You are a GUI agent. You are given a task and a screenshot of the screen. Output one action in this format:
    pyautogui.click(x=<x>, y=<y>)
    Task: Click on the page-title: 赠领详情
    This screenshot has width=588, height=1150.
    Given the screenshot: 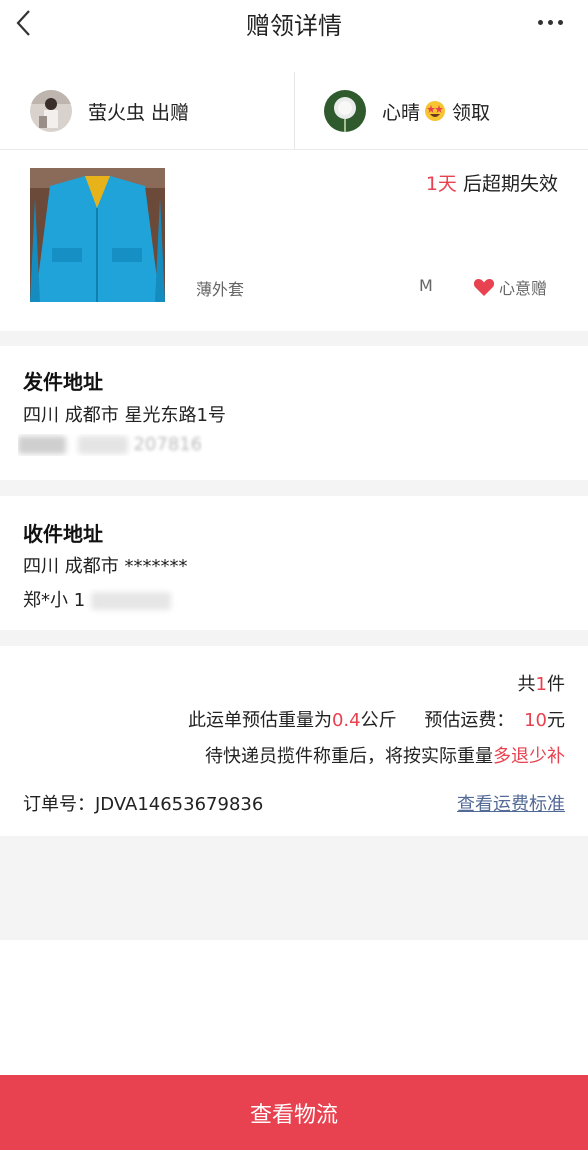 What is the action you would take?
    pyautogui.click(x=294, y=26)
    